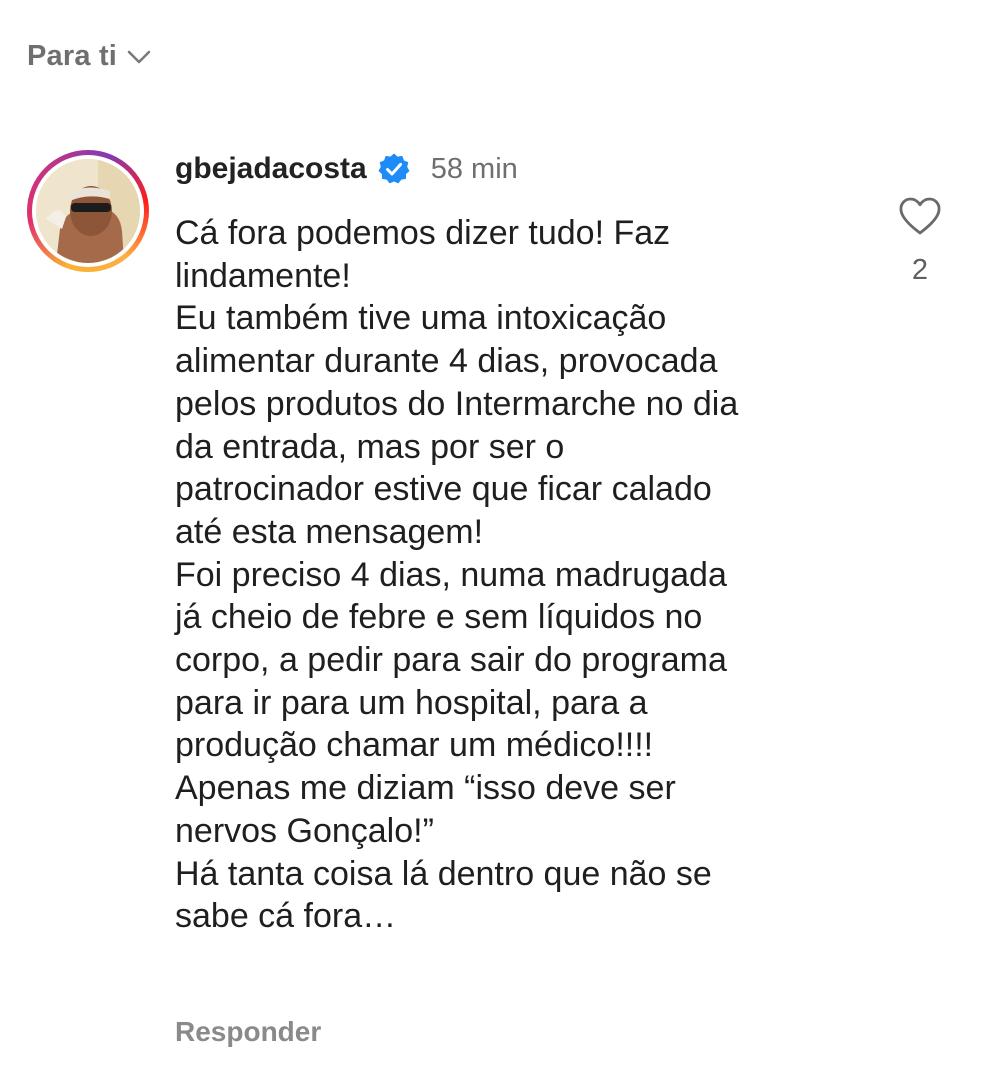  Describe the element at coordinates (920, 270) in the screenshot. I see `like-count: 2` at that location.